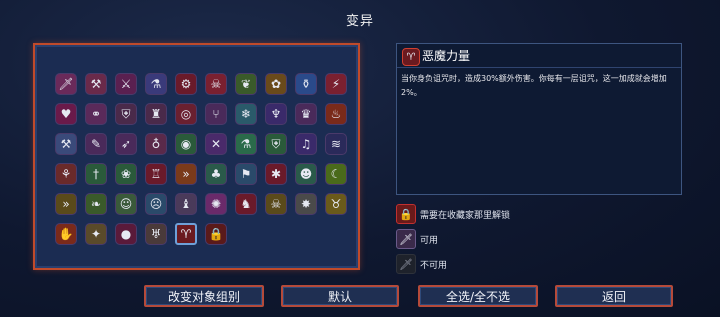  I want to click on leaf-icon: ❧, so click(96, 204).